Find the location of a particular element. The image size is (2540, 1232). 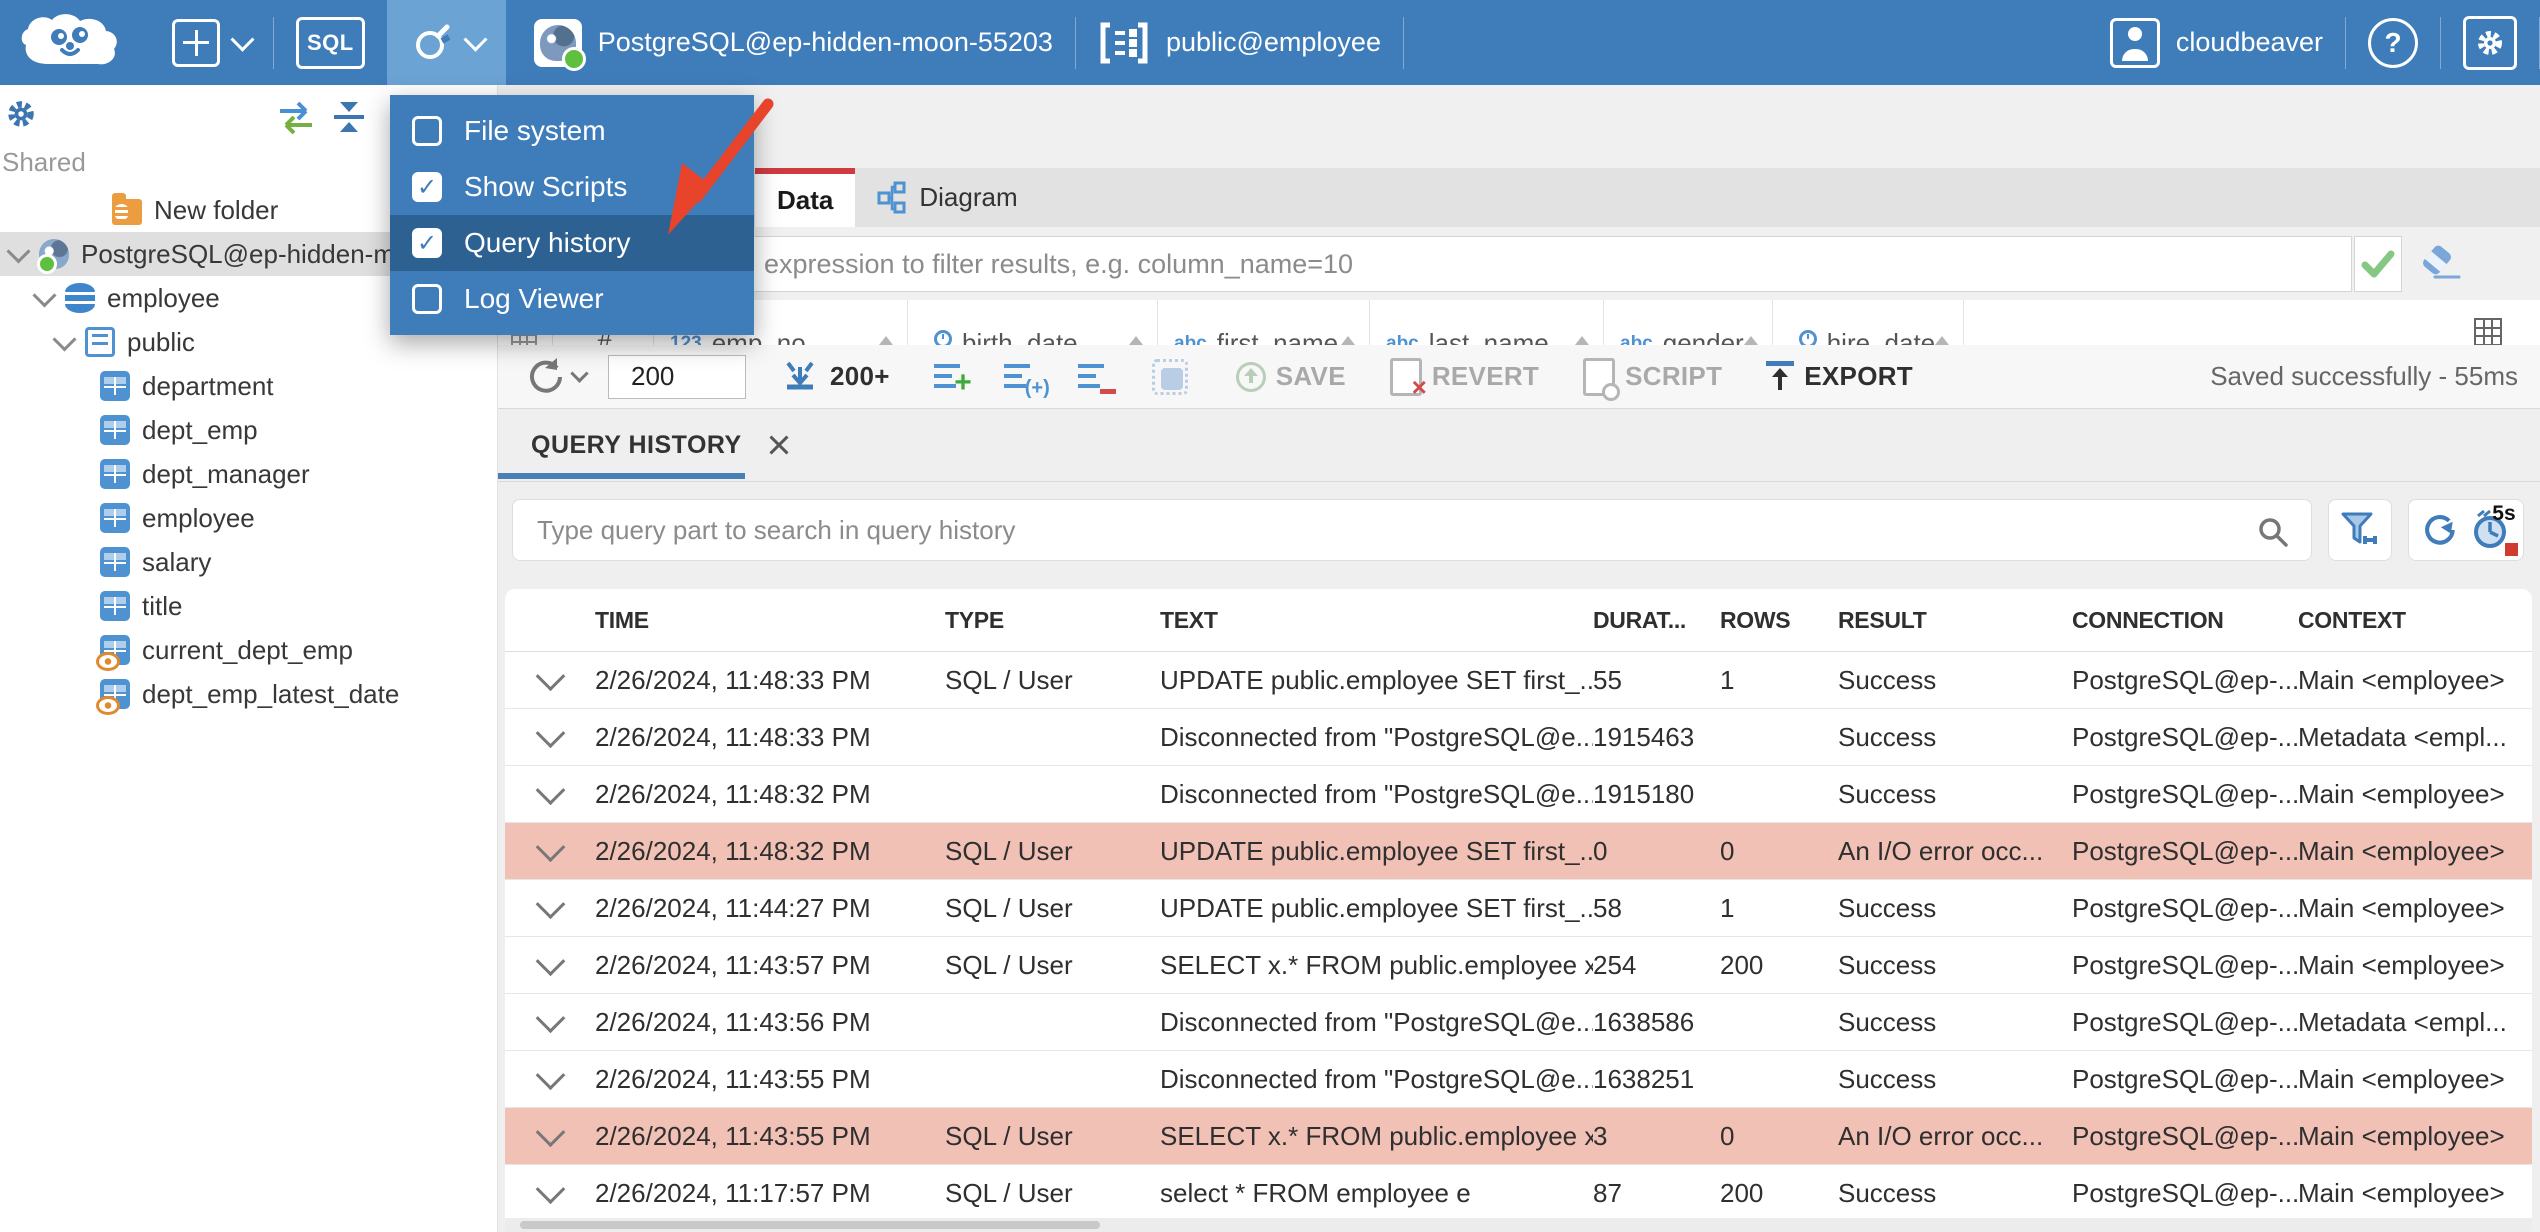

column-header-time: TIME is located at coordinates (770, 620).